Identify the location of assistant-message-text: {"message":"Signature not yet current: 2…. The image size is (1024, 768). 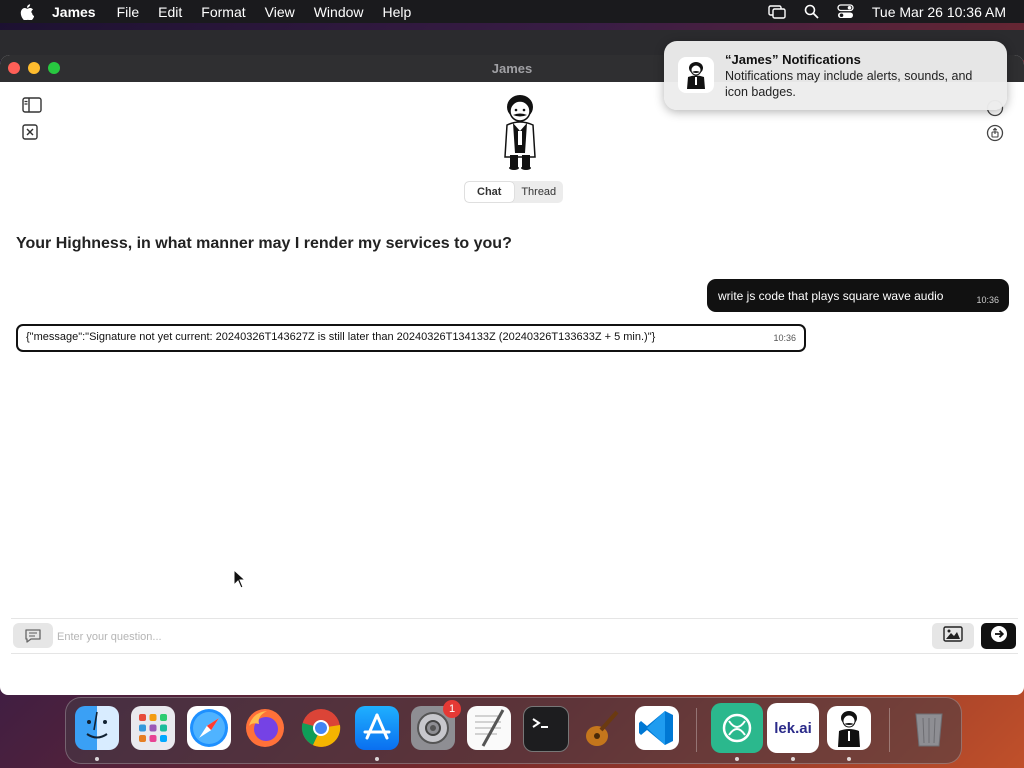
(341, 337).